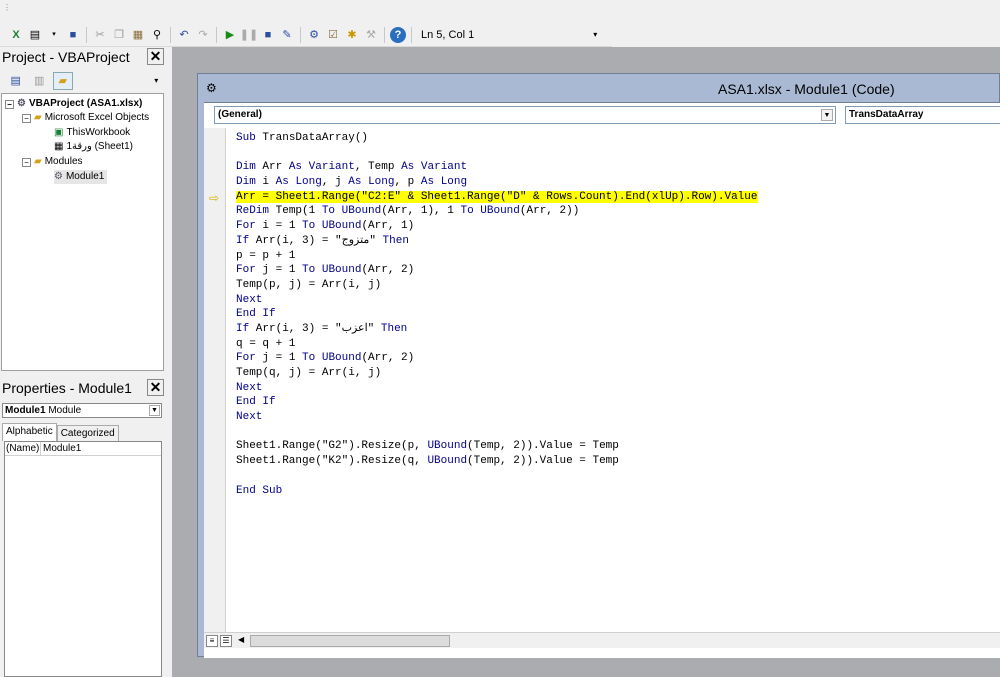 The image size is (1000, 677). I want to click on vba-project-icon: ⚙, so click(211, 88).